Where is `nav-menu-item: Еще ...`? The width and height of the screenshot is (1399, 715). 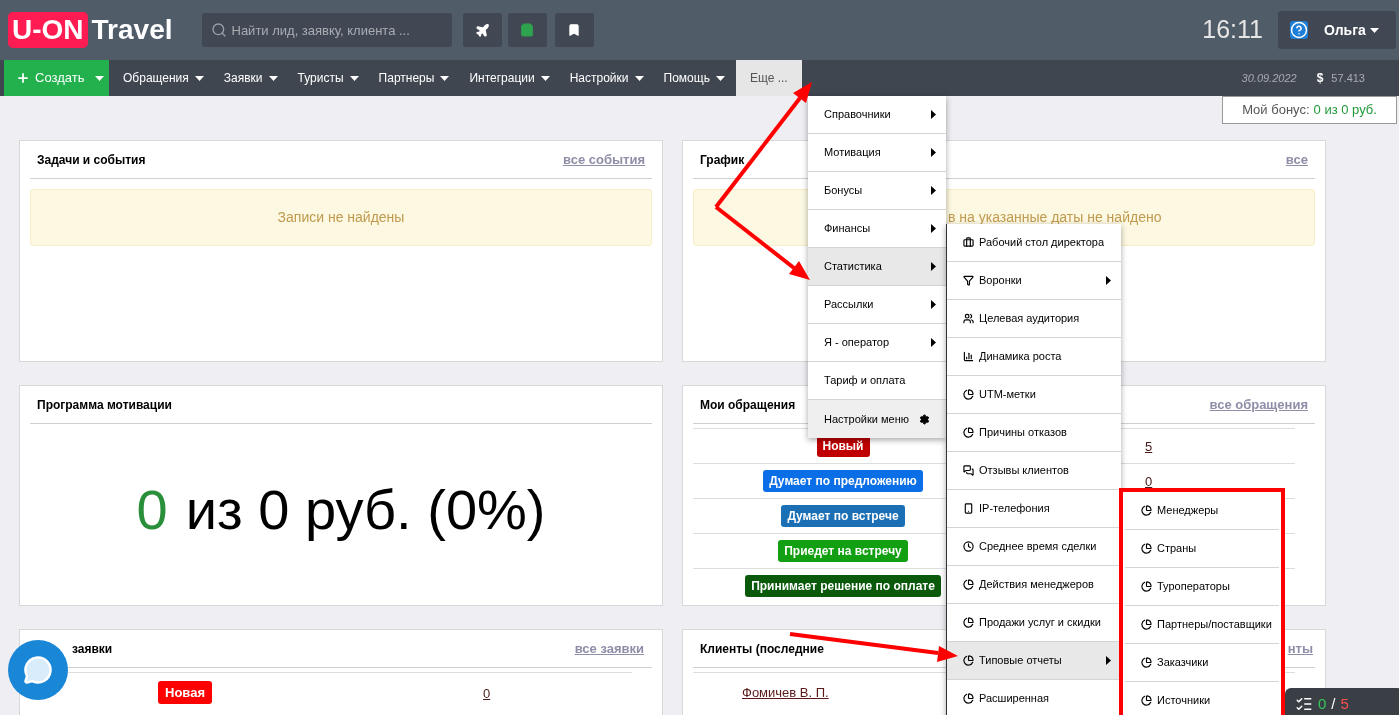
nav-menu-item: Еще ... is located at coordinates (768, 78).